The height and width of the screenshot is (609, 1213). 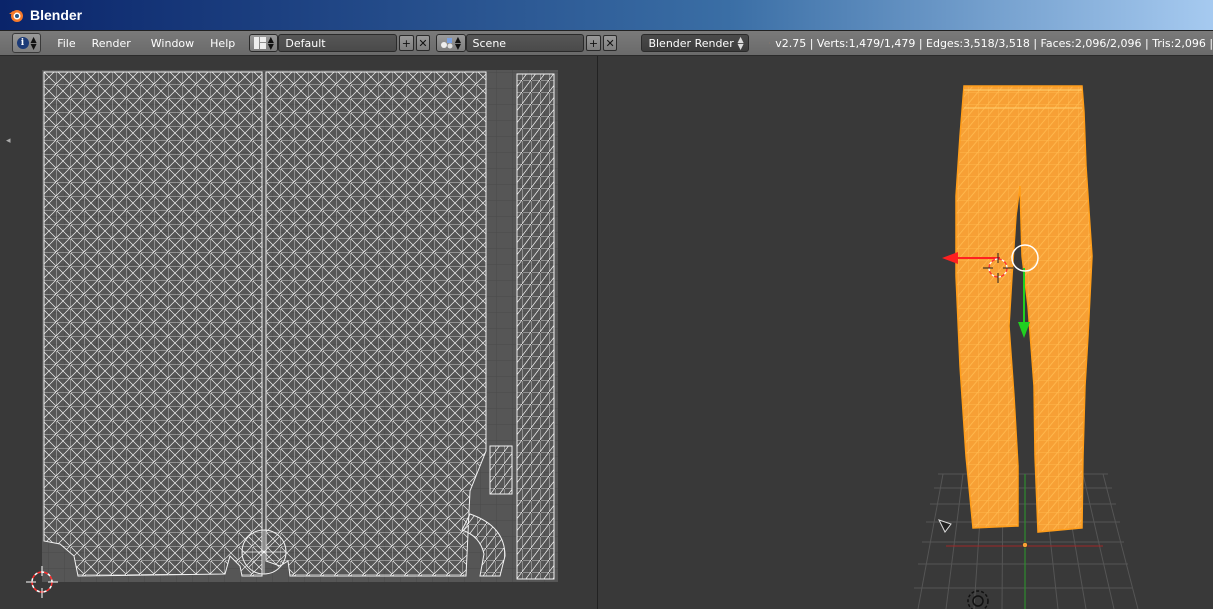 I want to click on window-titlebar: Blender, so click(x=606, y=15).